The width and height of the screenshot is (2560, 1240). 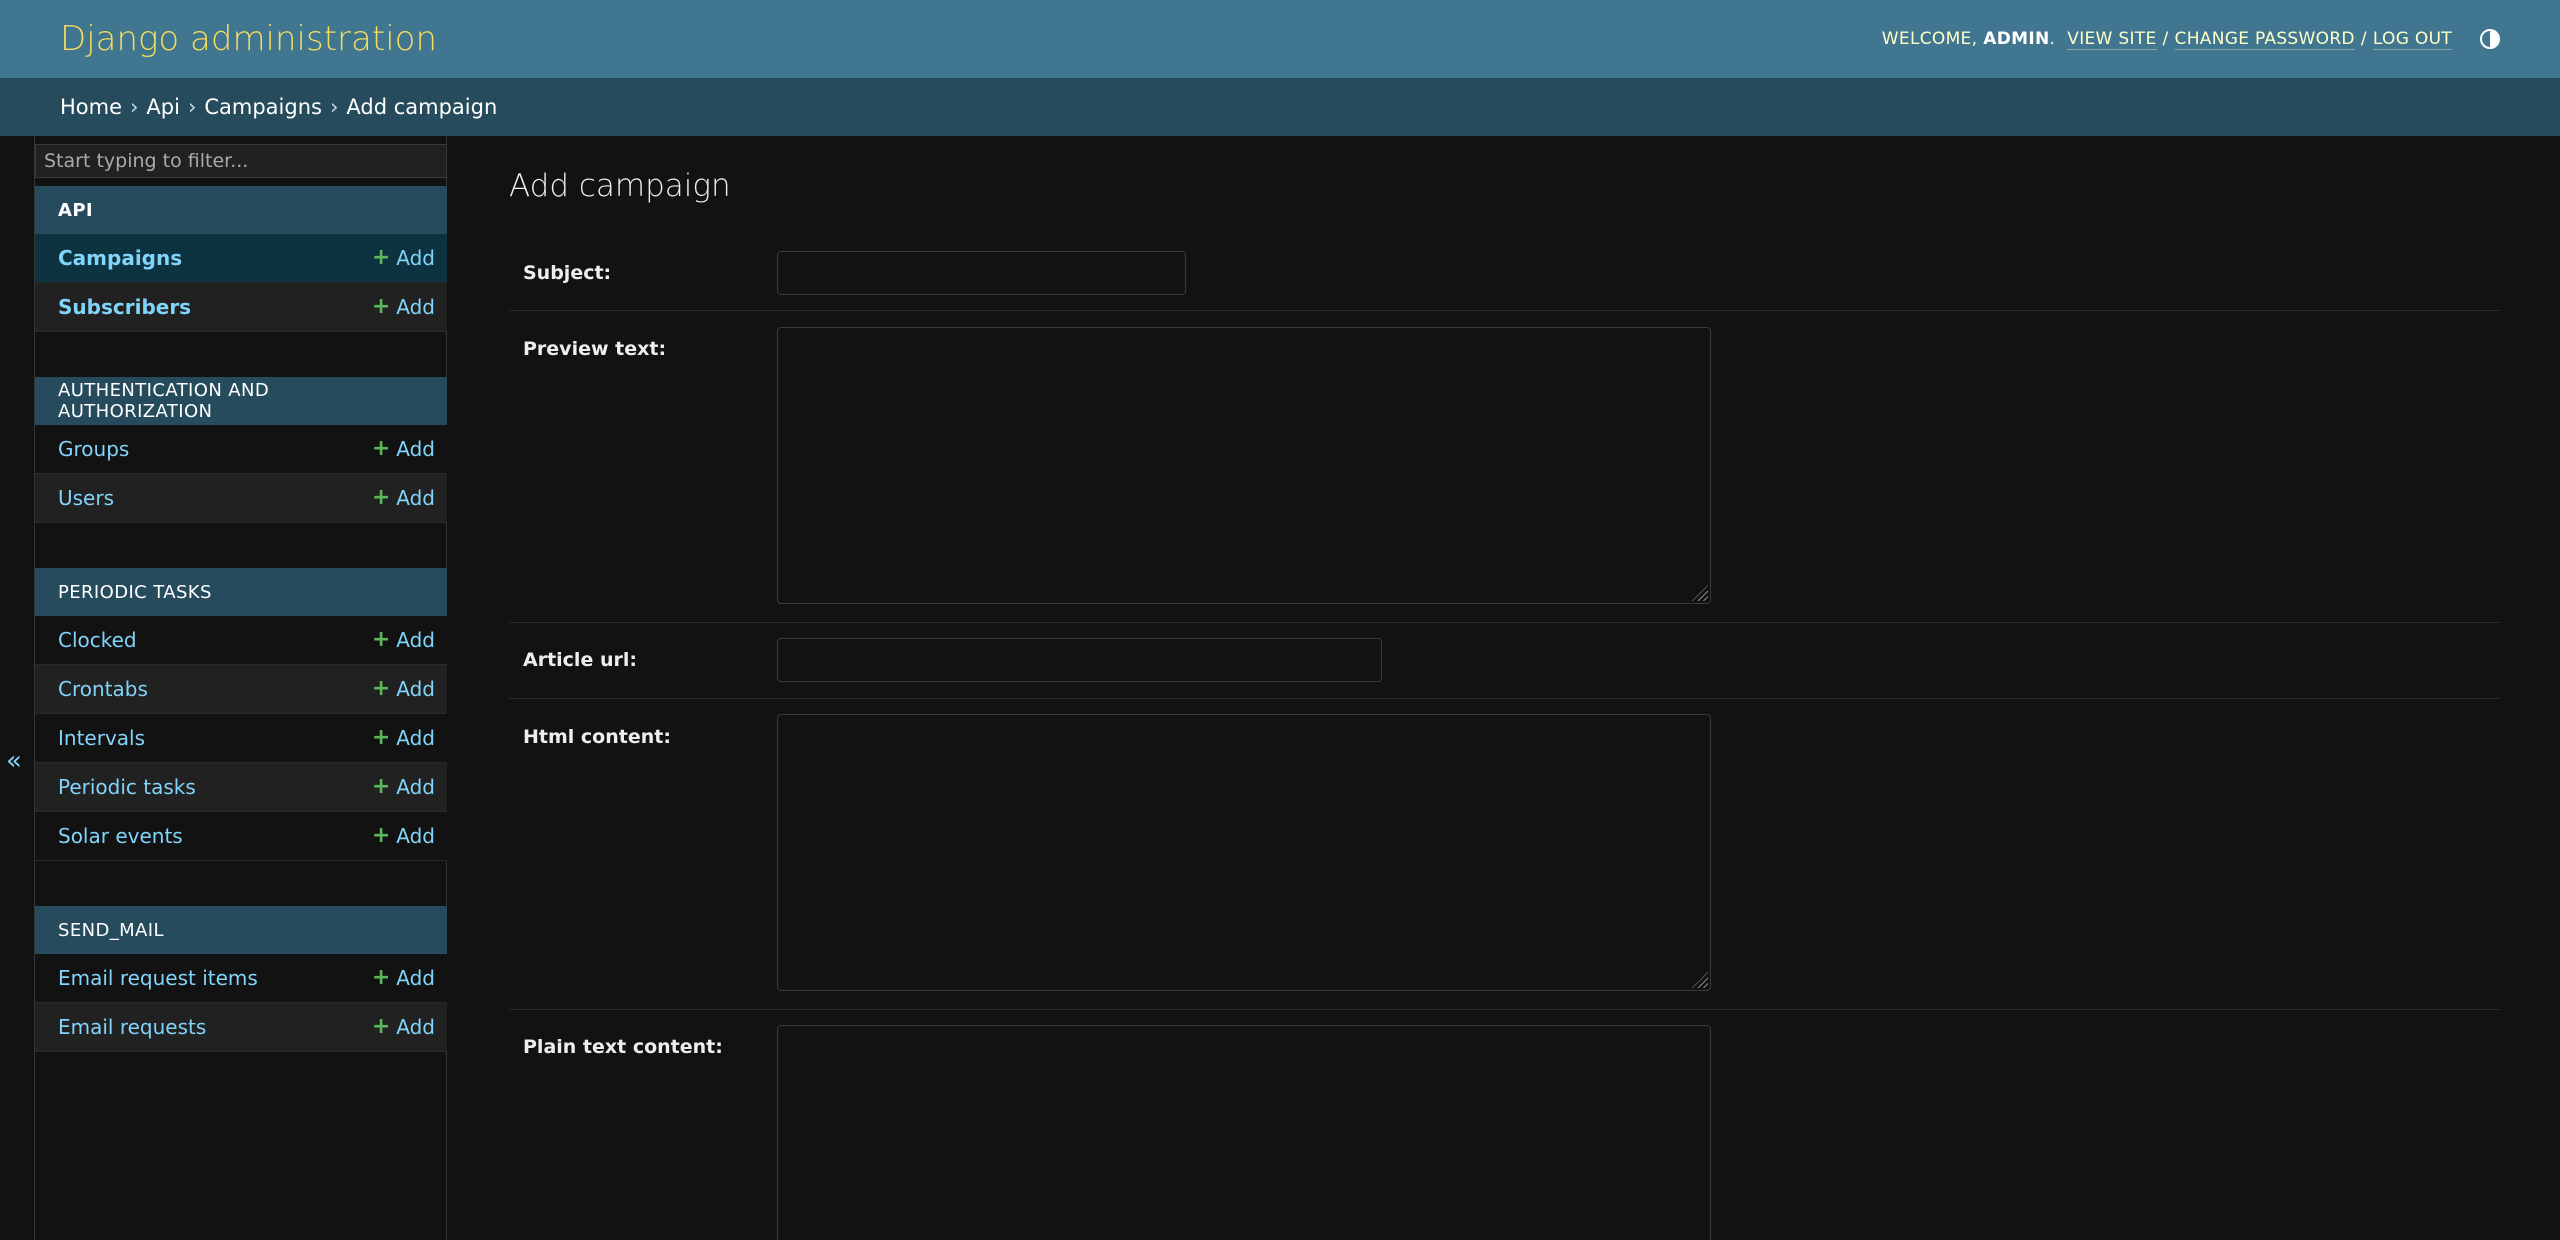 I want to click on view-site-link: VIEW SITE, so click(x=2112, y=39).